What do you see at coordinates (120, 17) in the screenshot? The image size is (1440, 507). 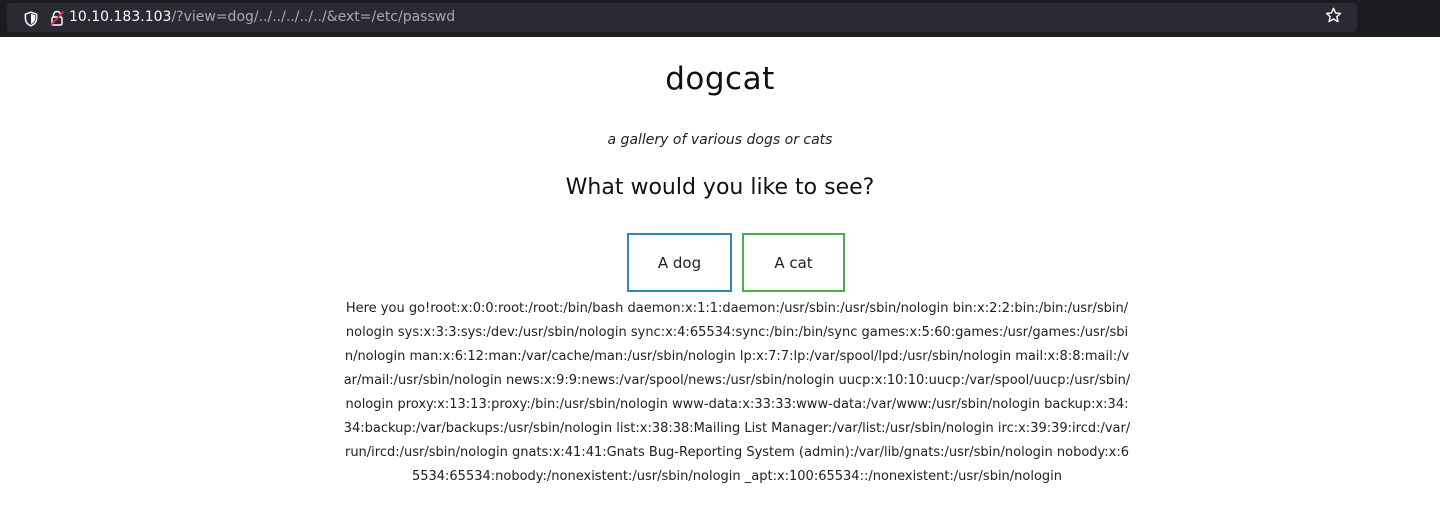 I see `url-host: 10.10.183.103` at bounding box center [120, 17].